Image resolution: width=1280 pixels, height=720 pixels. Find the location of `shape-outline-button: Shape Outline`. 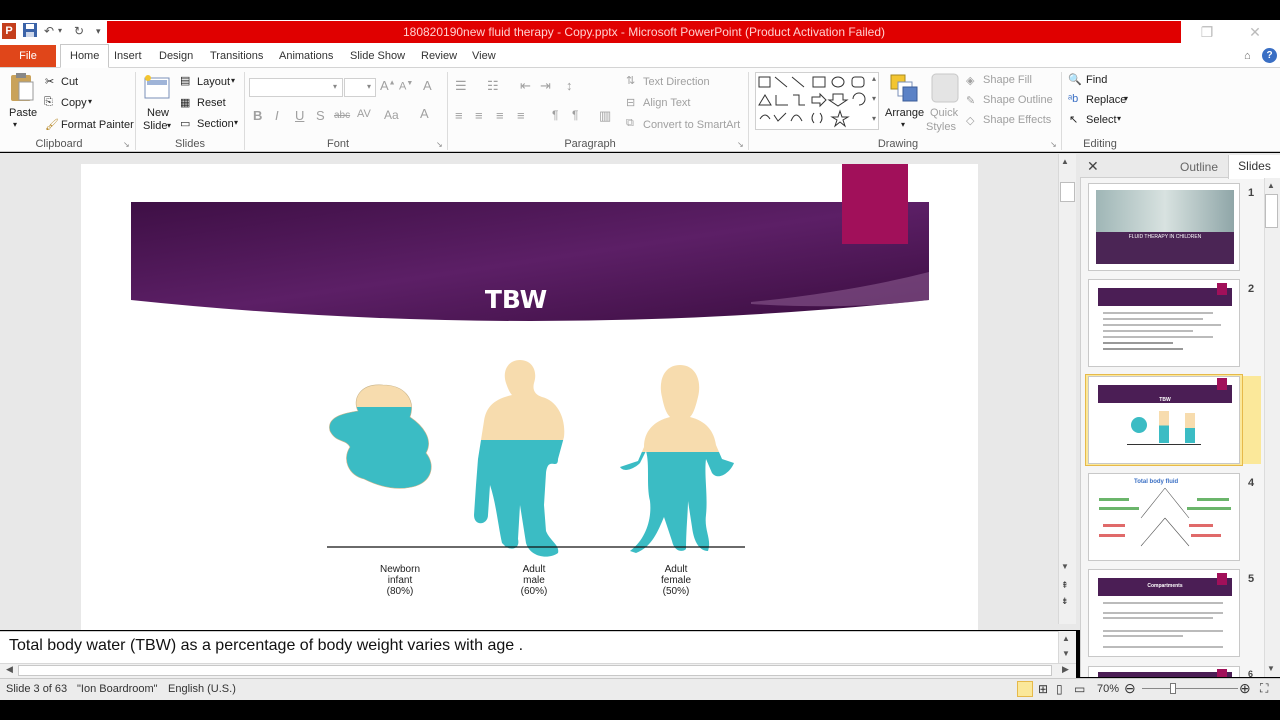

shape-outline-button: Shape Outline is located at coordinates (1018, 100).